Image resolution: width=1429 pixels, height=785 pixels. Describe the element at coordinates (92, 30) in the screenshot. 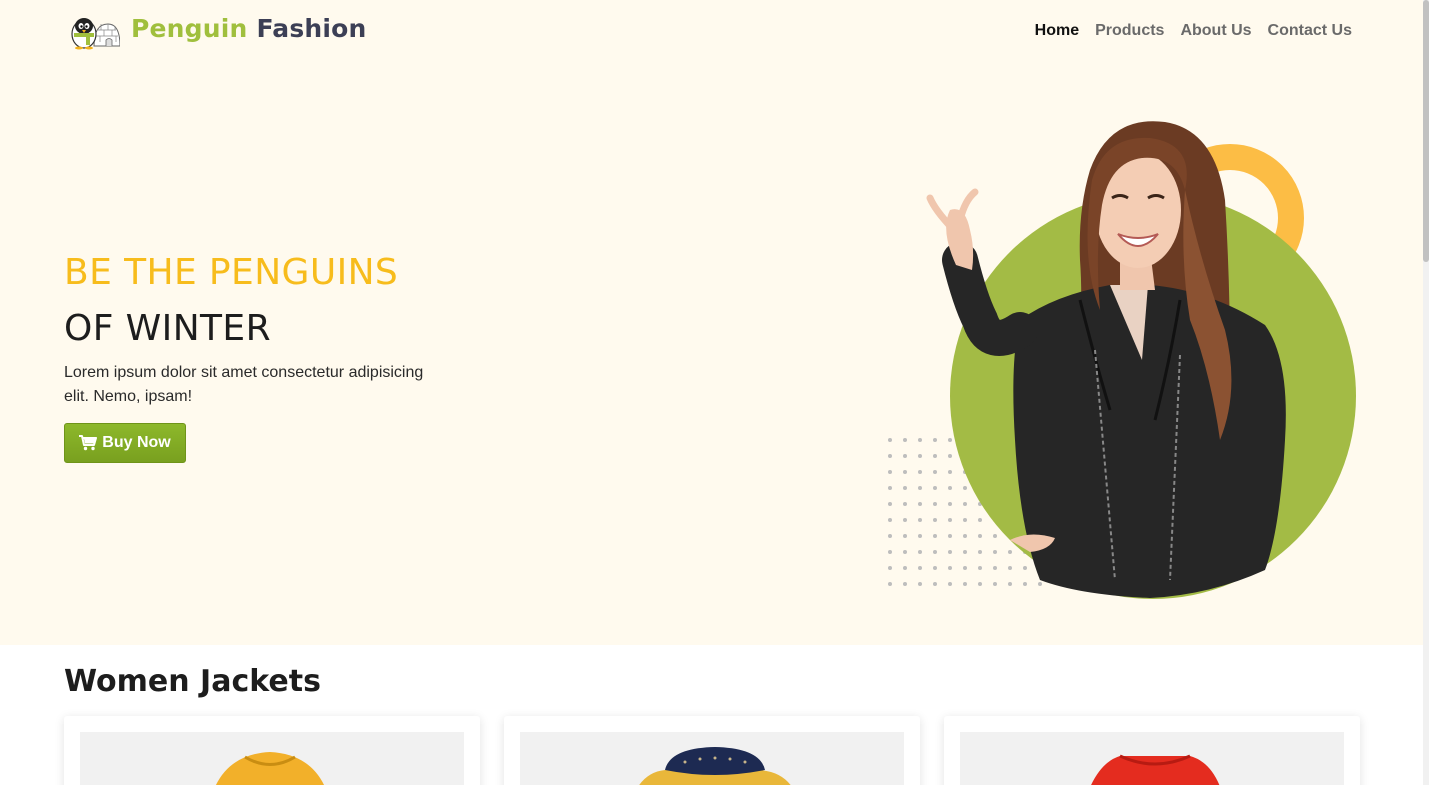

I see `penguin-logo-icon` at that location.